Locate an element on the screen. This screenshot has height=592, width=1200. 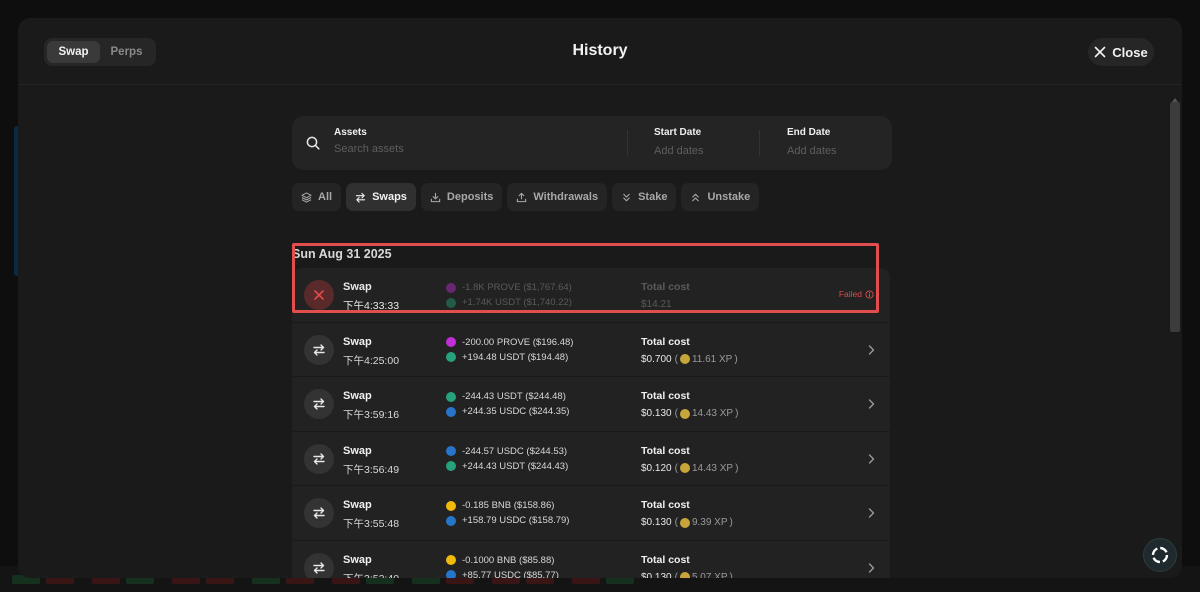
xp-value: 5.07 XP is located at coordinates (709, 574).